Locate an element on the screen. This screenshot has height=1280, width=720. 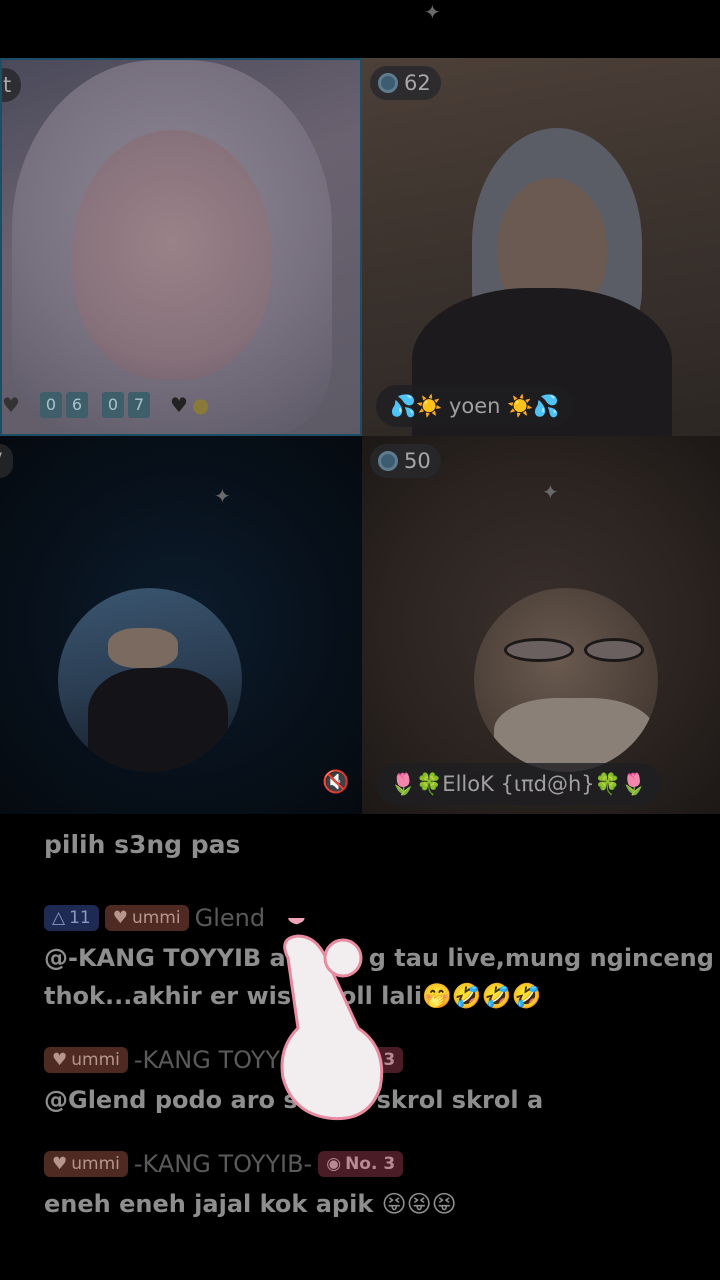
chat-message-text: pilih s3ng pas is located at coordinates (142, 844).